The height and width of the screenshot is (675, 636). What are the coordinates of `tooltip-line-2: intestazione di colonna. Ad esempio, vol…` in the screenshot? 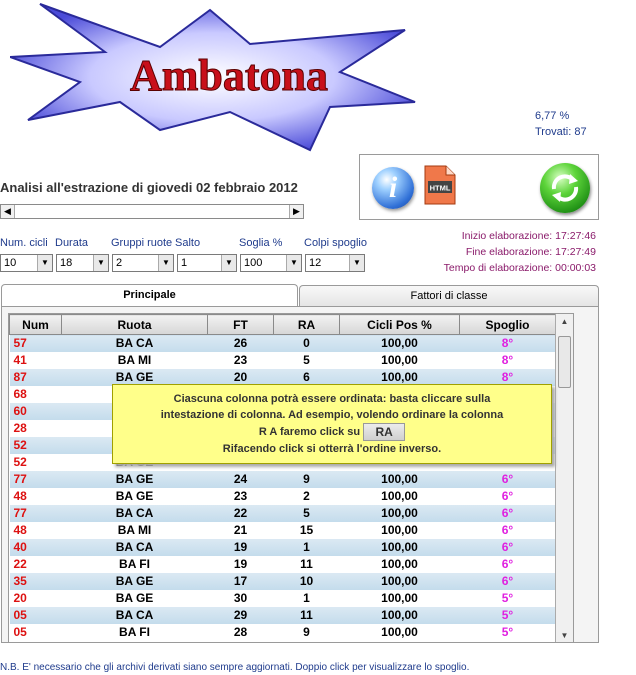 It's located at (332, 415).